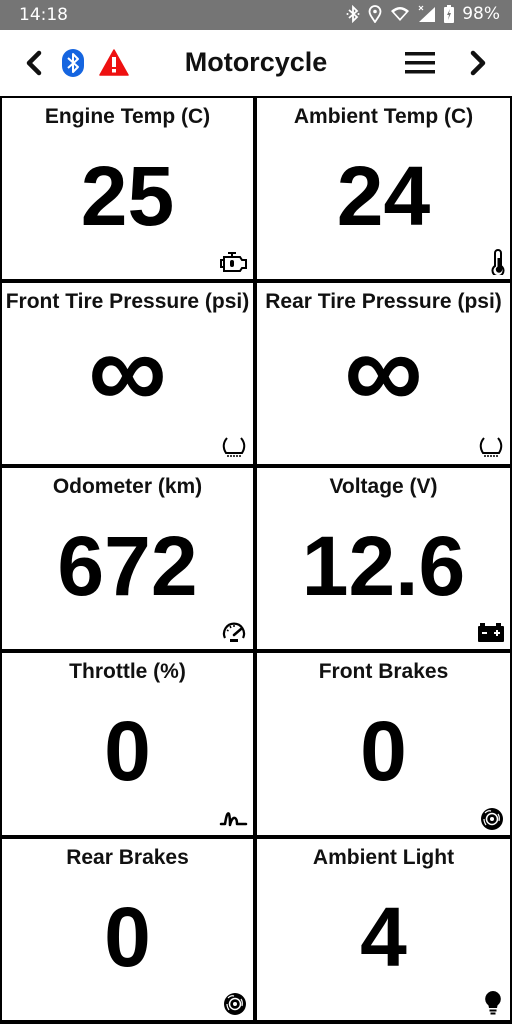 This screenshot has width=512, height=1024. What do you see at coordinates (256, 15) in the screenshot?
I see `status-bar: 14:18 98%` at bounding box center [256, 15].